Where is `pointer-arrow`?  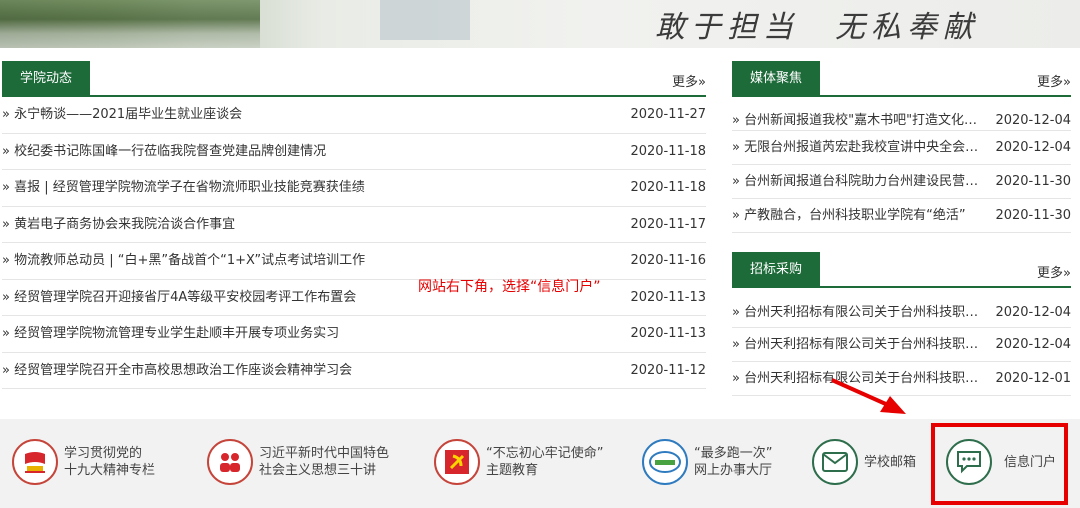 pointer-arrow is located at coordinates (868, 396).